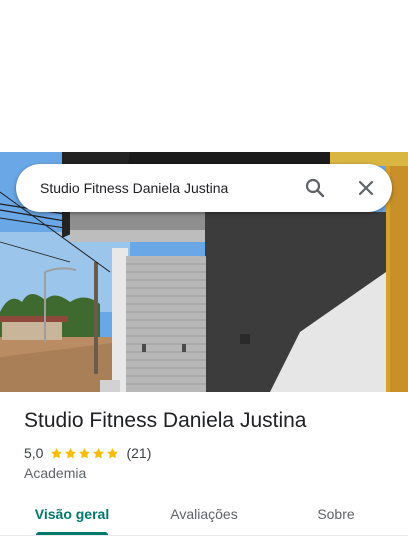 The image size is (408, 544). I want to click on search-icon, so click(315, 188).